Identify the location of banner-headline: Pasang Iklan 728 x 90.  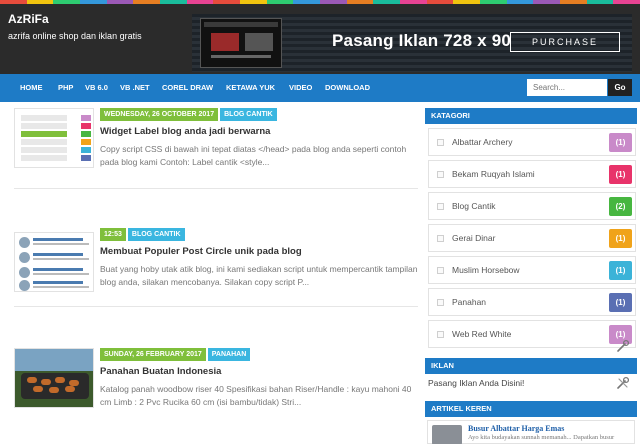
(422, 40).